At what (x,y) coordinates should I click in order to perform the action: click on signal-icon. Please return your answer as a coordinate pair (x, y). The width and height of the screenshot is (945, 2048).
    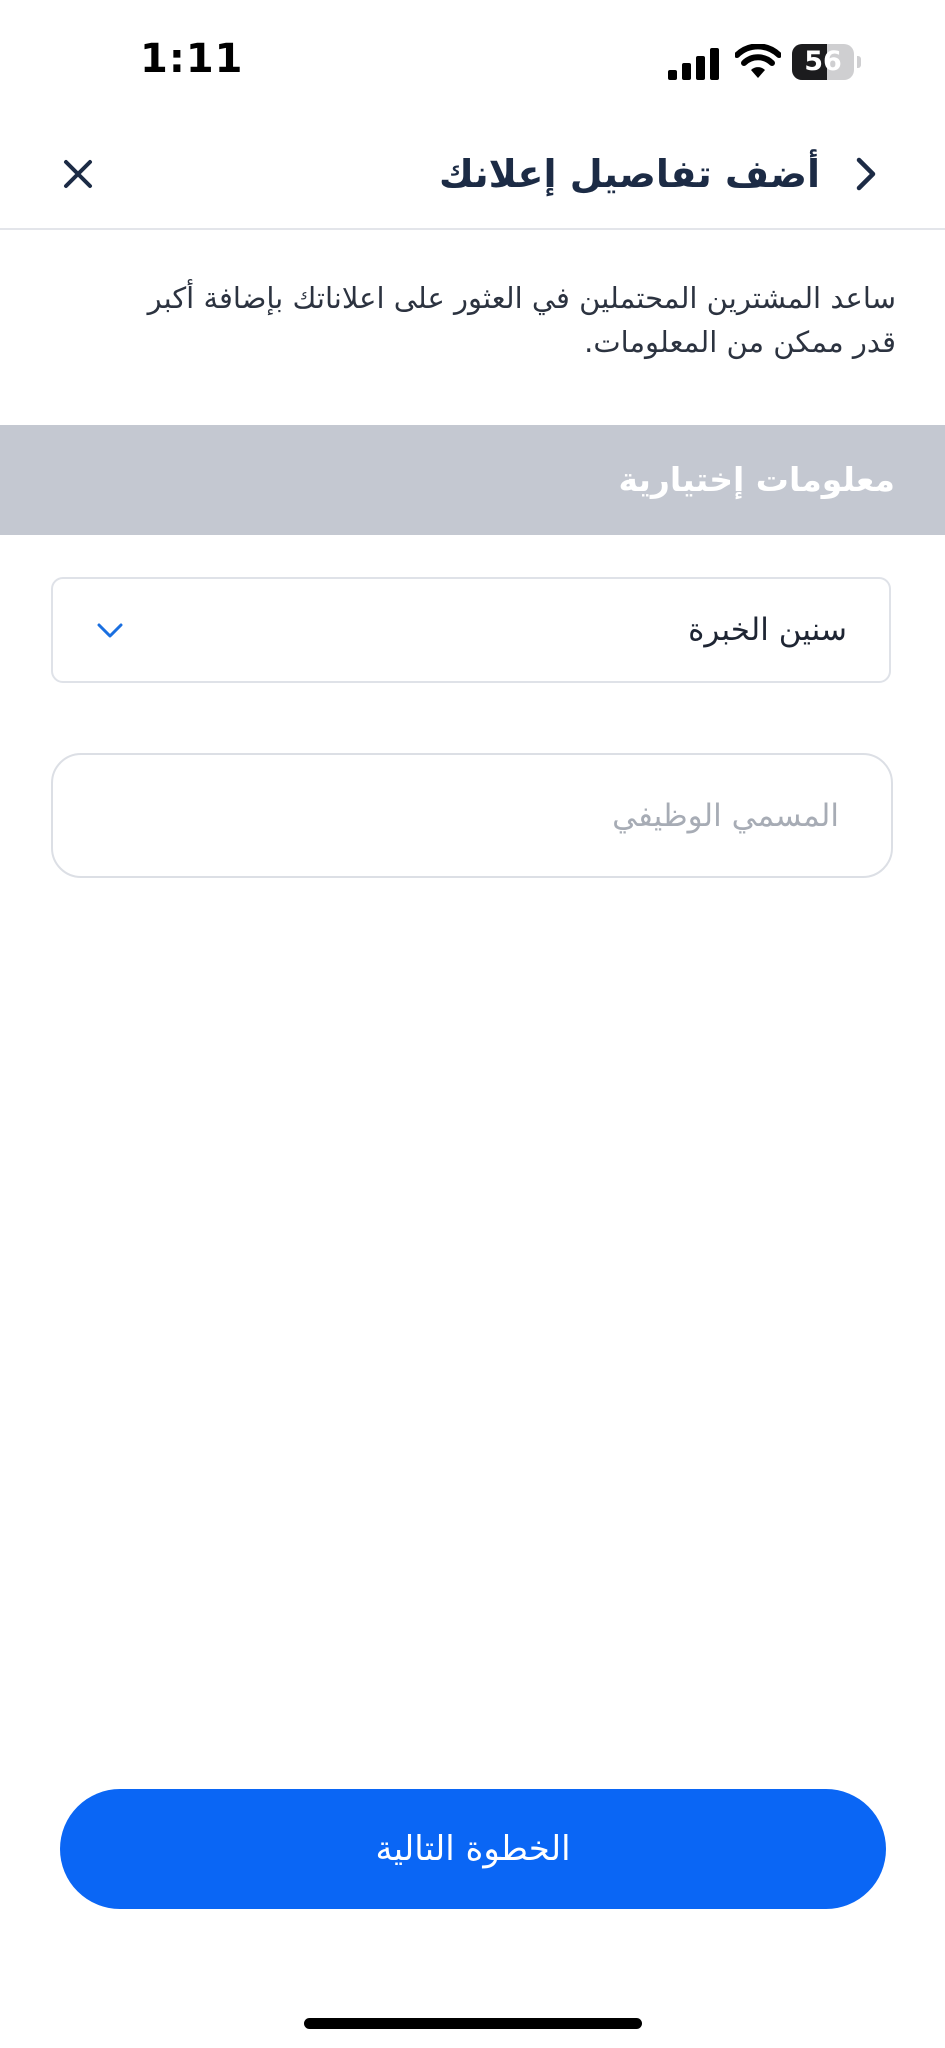
    Looking at the image, I should click on (693, 64).